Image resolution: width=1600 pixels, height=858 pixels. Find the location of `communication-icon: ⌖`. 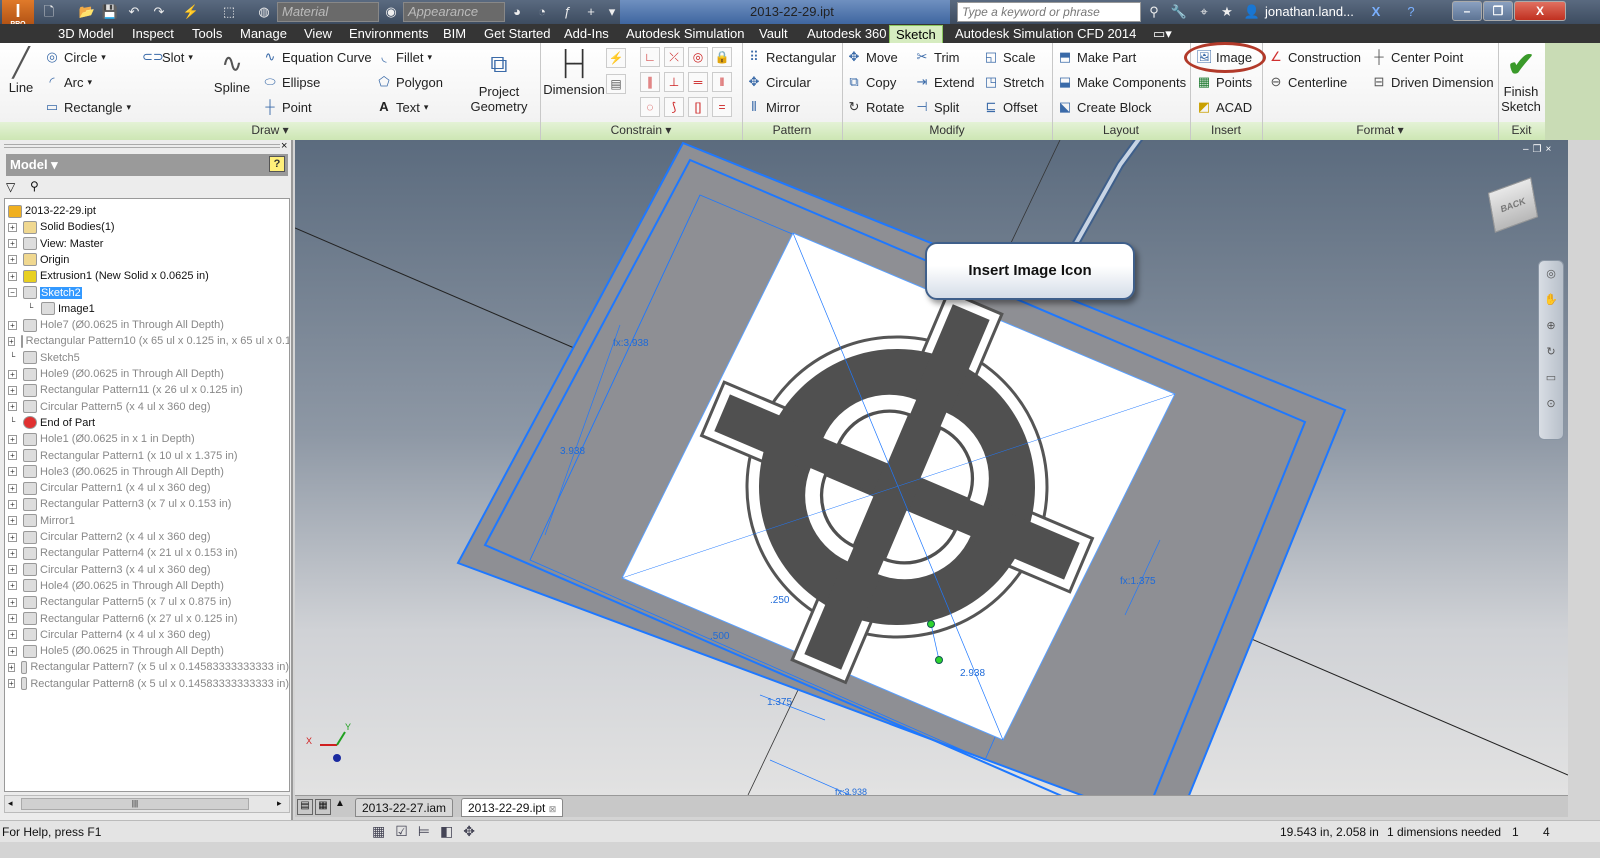

communication-icon: ⌖ is located at coordinates (1204, 12).